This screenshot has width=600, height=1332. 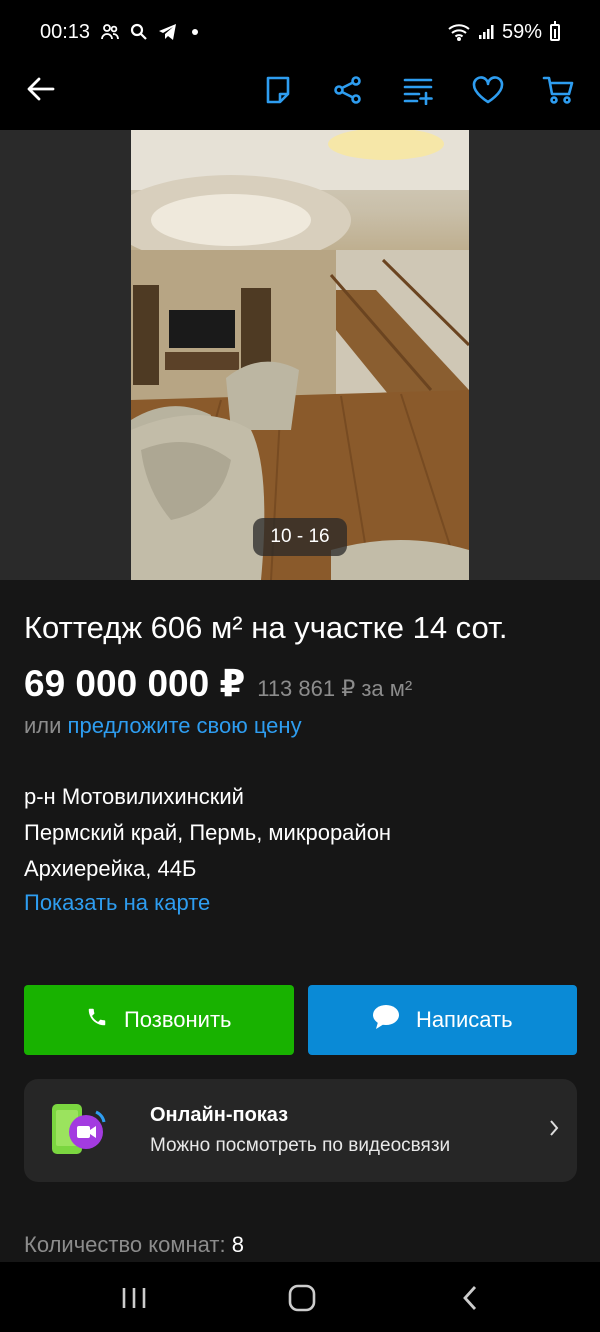 I want to click on share-icon, so click(x=348, y=90).